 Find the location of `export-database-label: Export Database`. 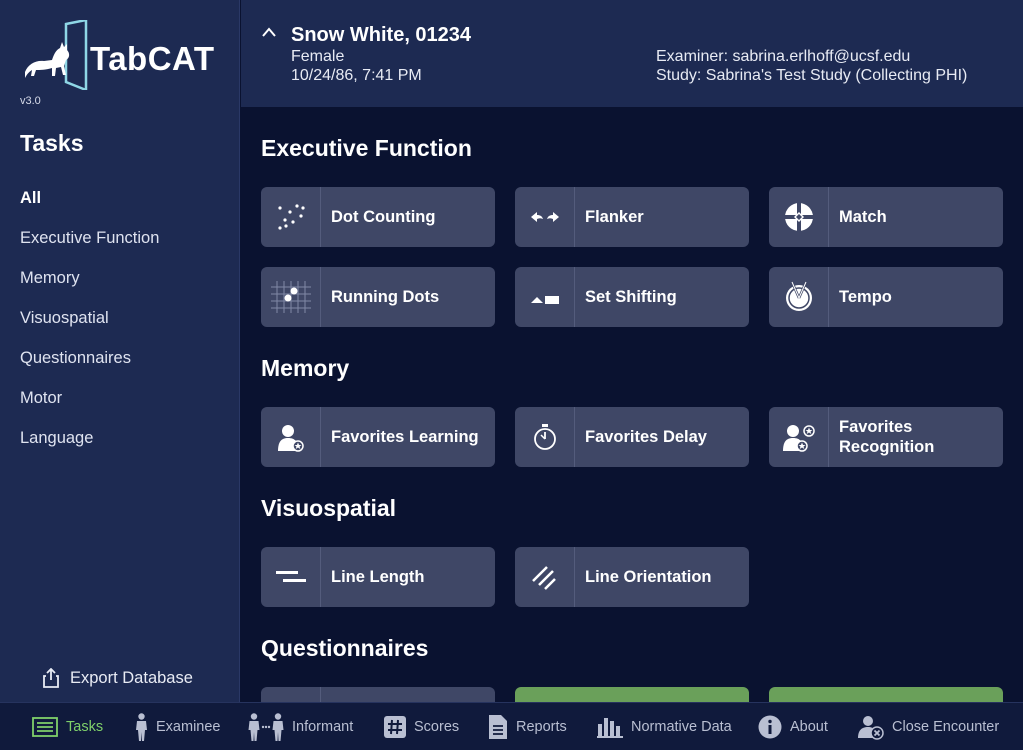

export-database-label: Export Database is located at coordinates (131, 677).